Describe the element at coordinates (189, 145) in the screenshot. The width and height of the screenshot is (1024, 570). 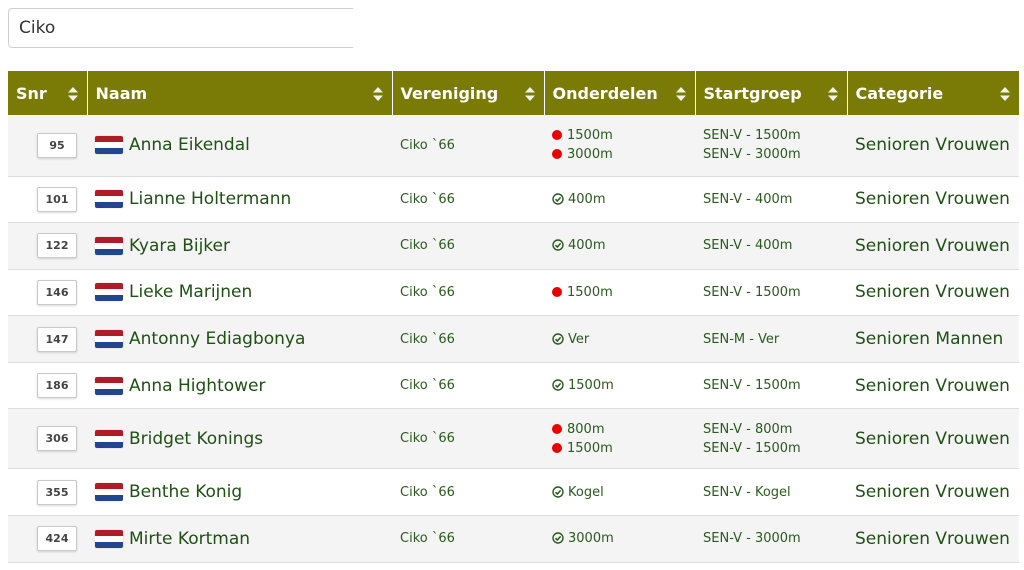
I see `athlete-name-link: Anna Eikendal` at that location.